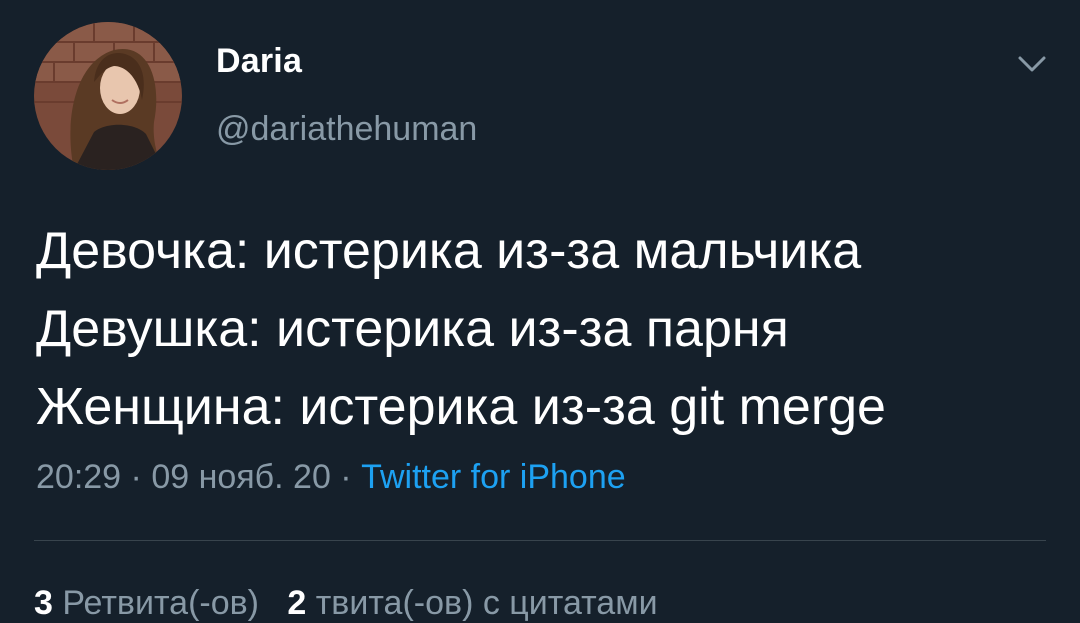  Describe the element at coordinates (412, 329) in the screenshot. I see `tweet-line: Девушка: истерика из-за парня` at that location.